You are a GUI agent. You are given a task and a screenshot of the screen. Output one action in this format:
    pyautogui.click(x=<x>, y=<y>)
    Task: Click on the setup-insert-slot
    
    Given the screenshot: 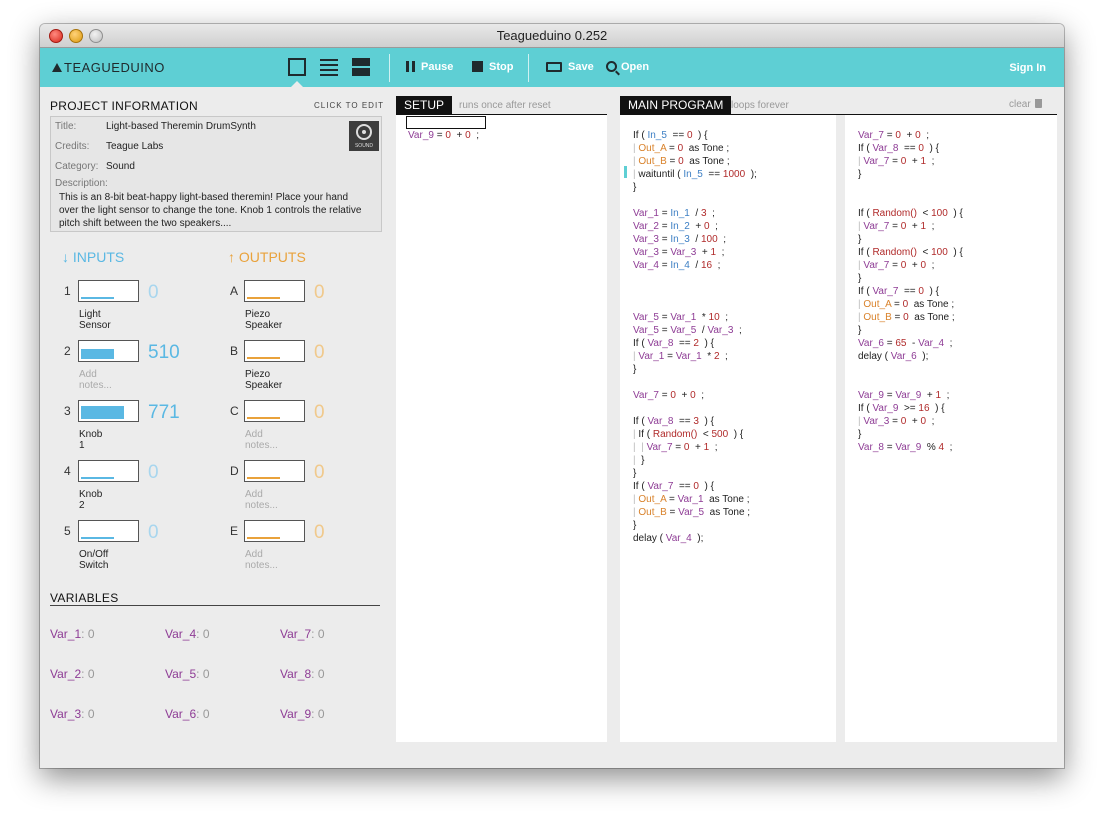 What is the action you would take?
    pyautogui.click(x=446, y=122)
    